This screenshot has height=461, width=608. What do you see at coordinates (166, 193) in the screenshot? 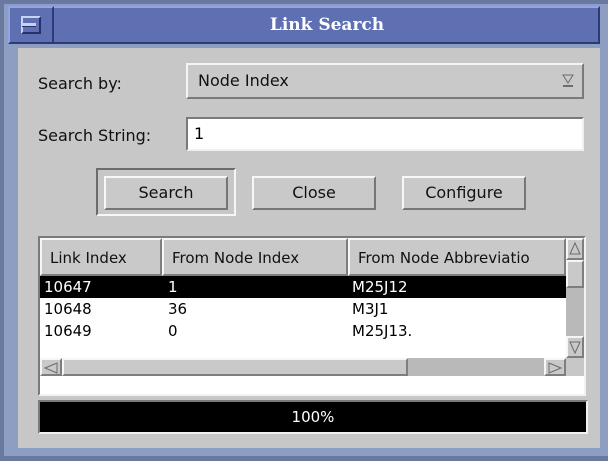
I see `search-button: Search` at bounding box center [166, 193].